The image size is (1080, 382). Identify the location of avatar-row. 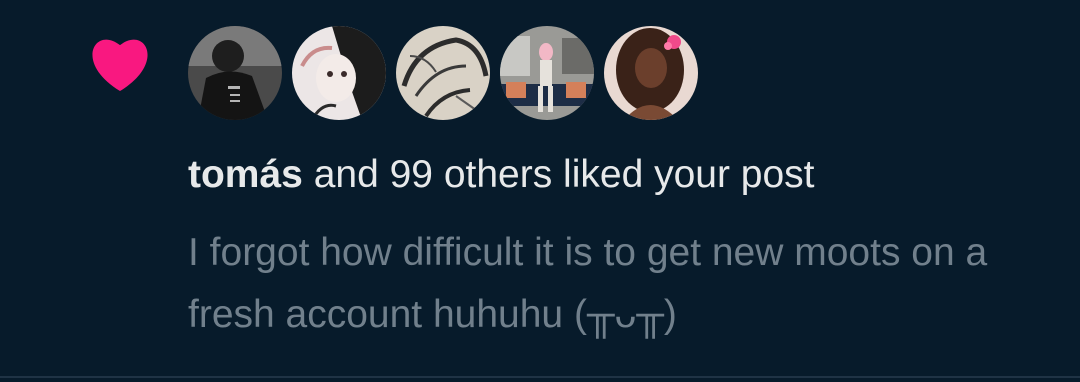
(443, 74).